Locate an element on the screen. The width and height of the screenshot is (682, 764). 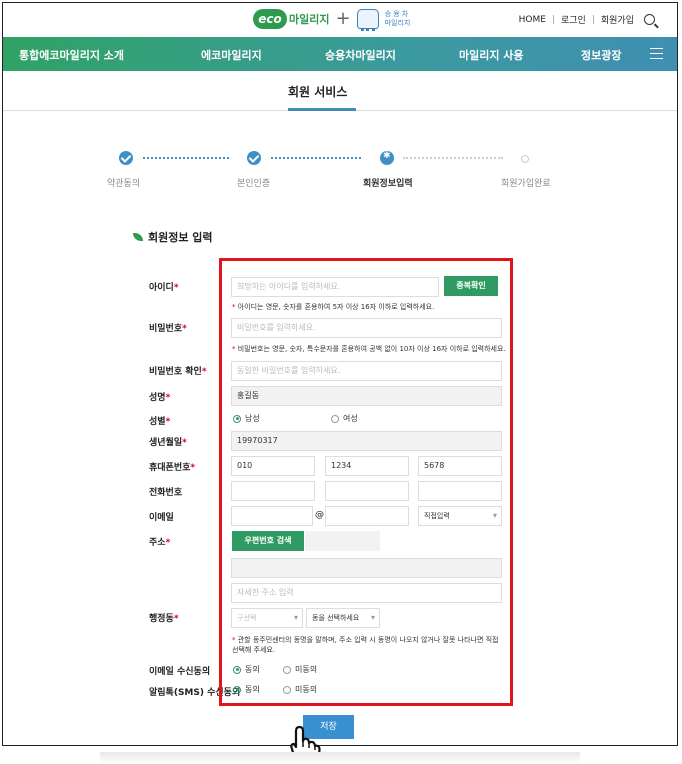
step-label-complete: 회원가입완료 is located at coordinates (526, 184).